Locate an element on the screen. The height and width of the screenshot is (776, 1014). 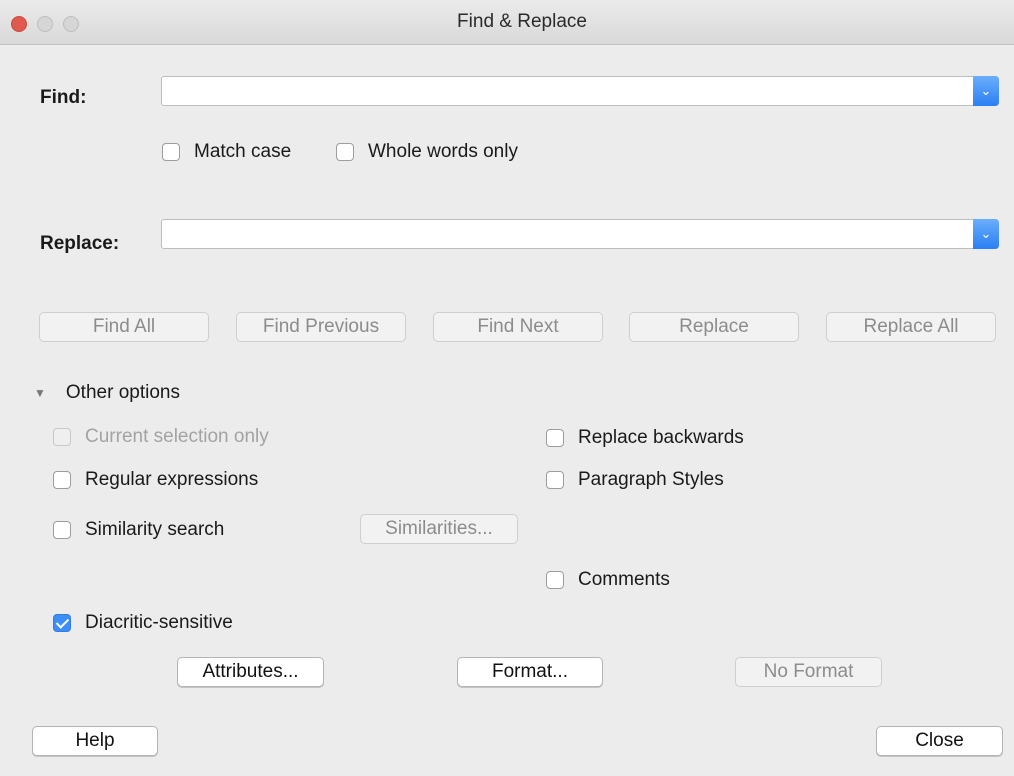
diacritic-sensitive-checkbox: Diacritic-sensitive is located at coordinates (143, 623).